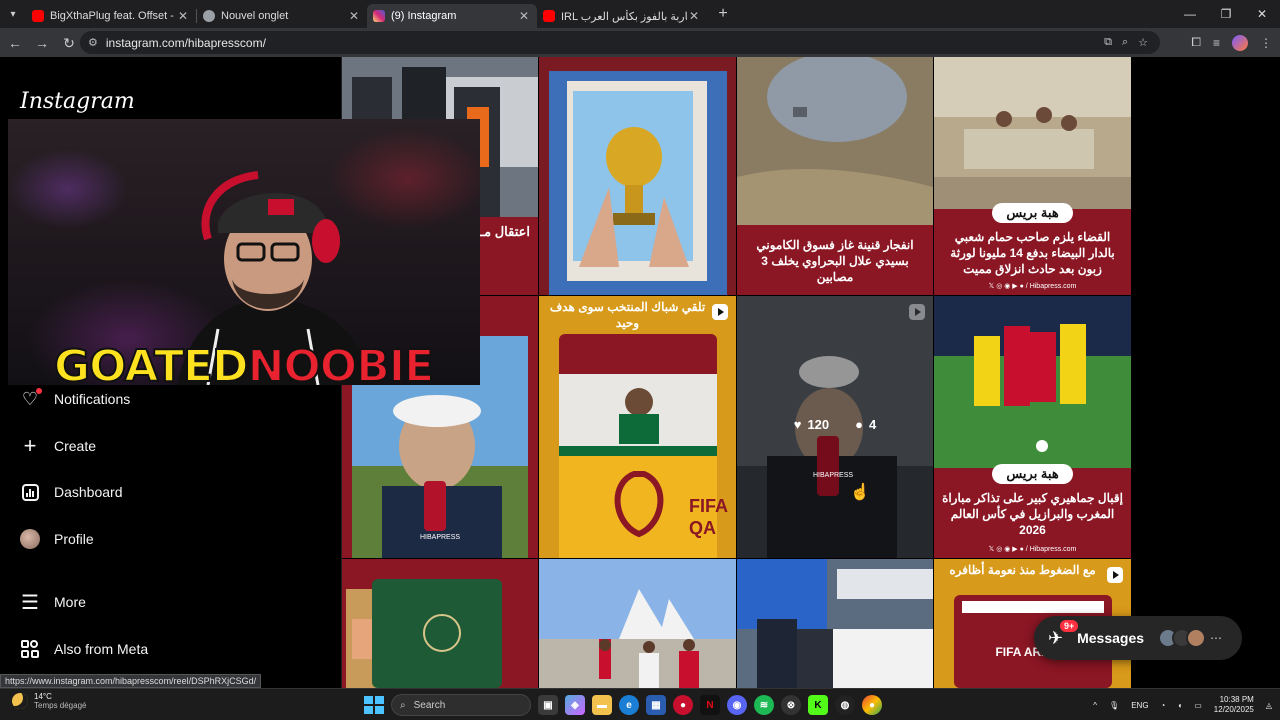  I want to click on taskbar-search: ⌕ Search, so click(461, 705).